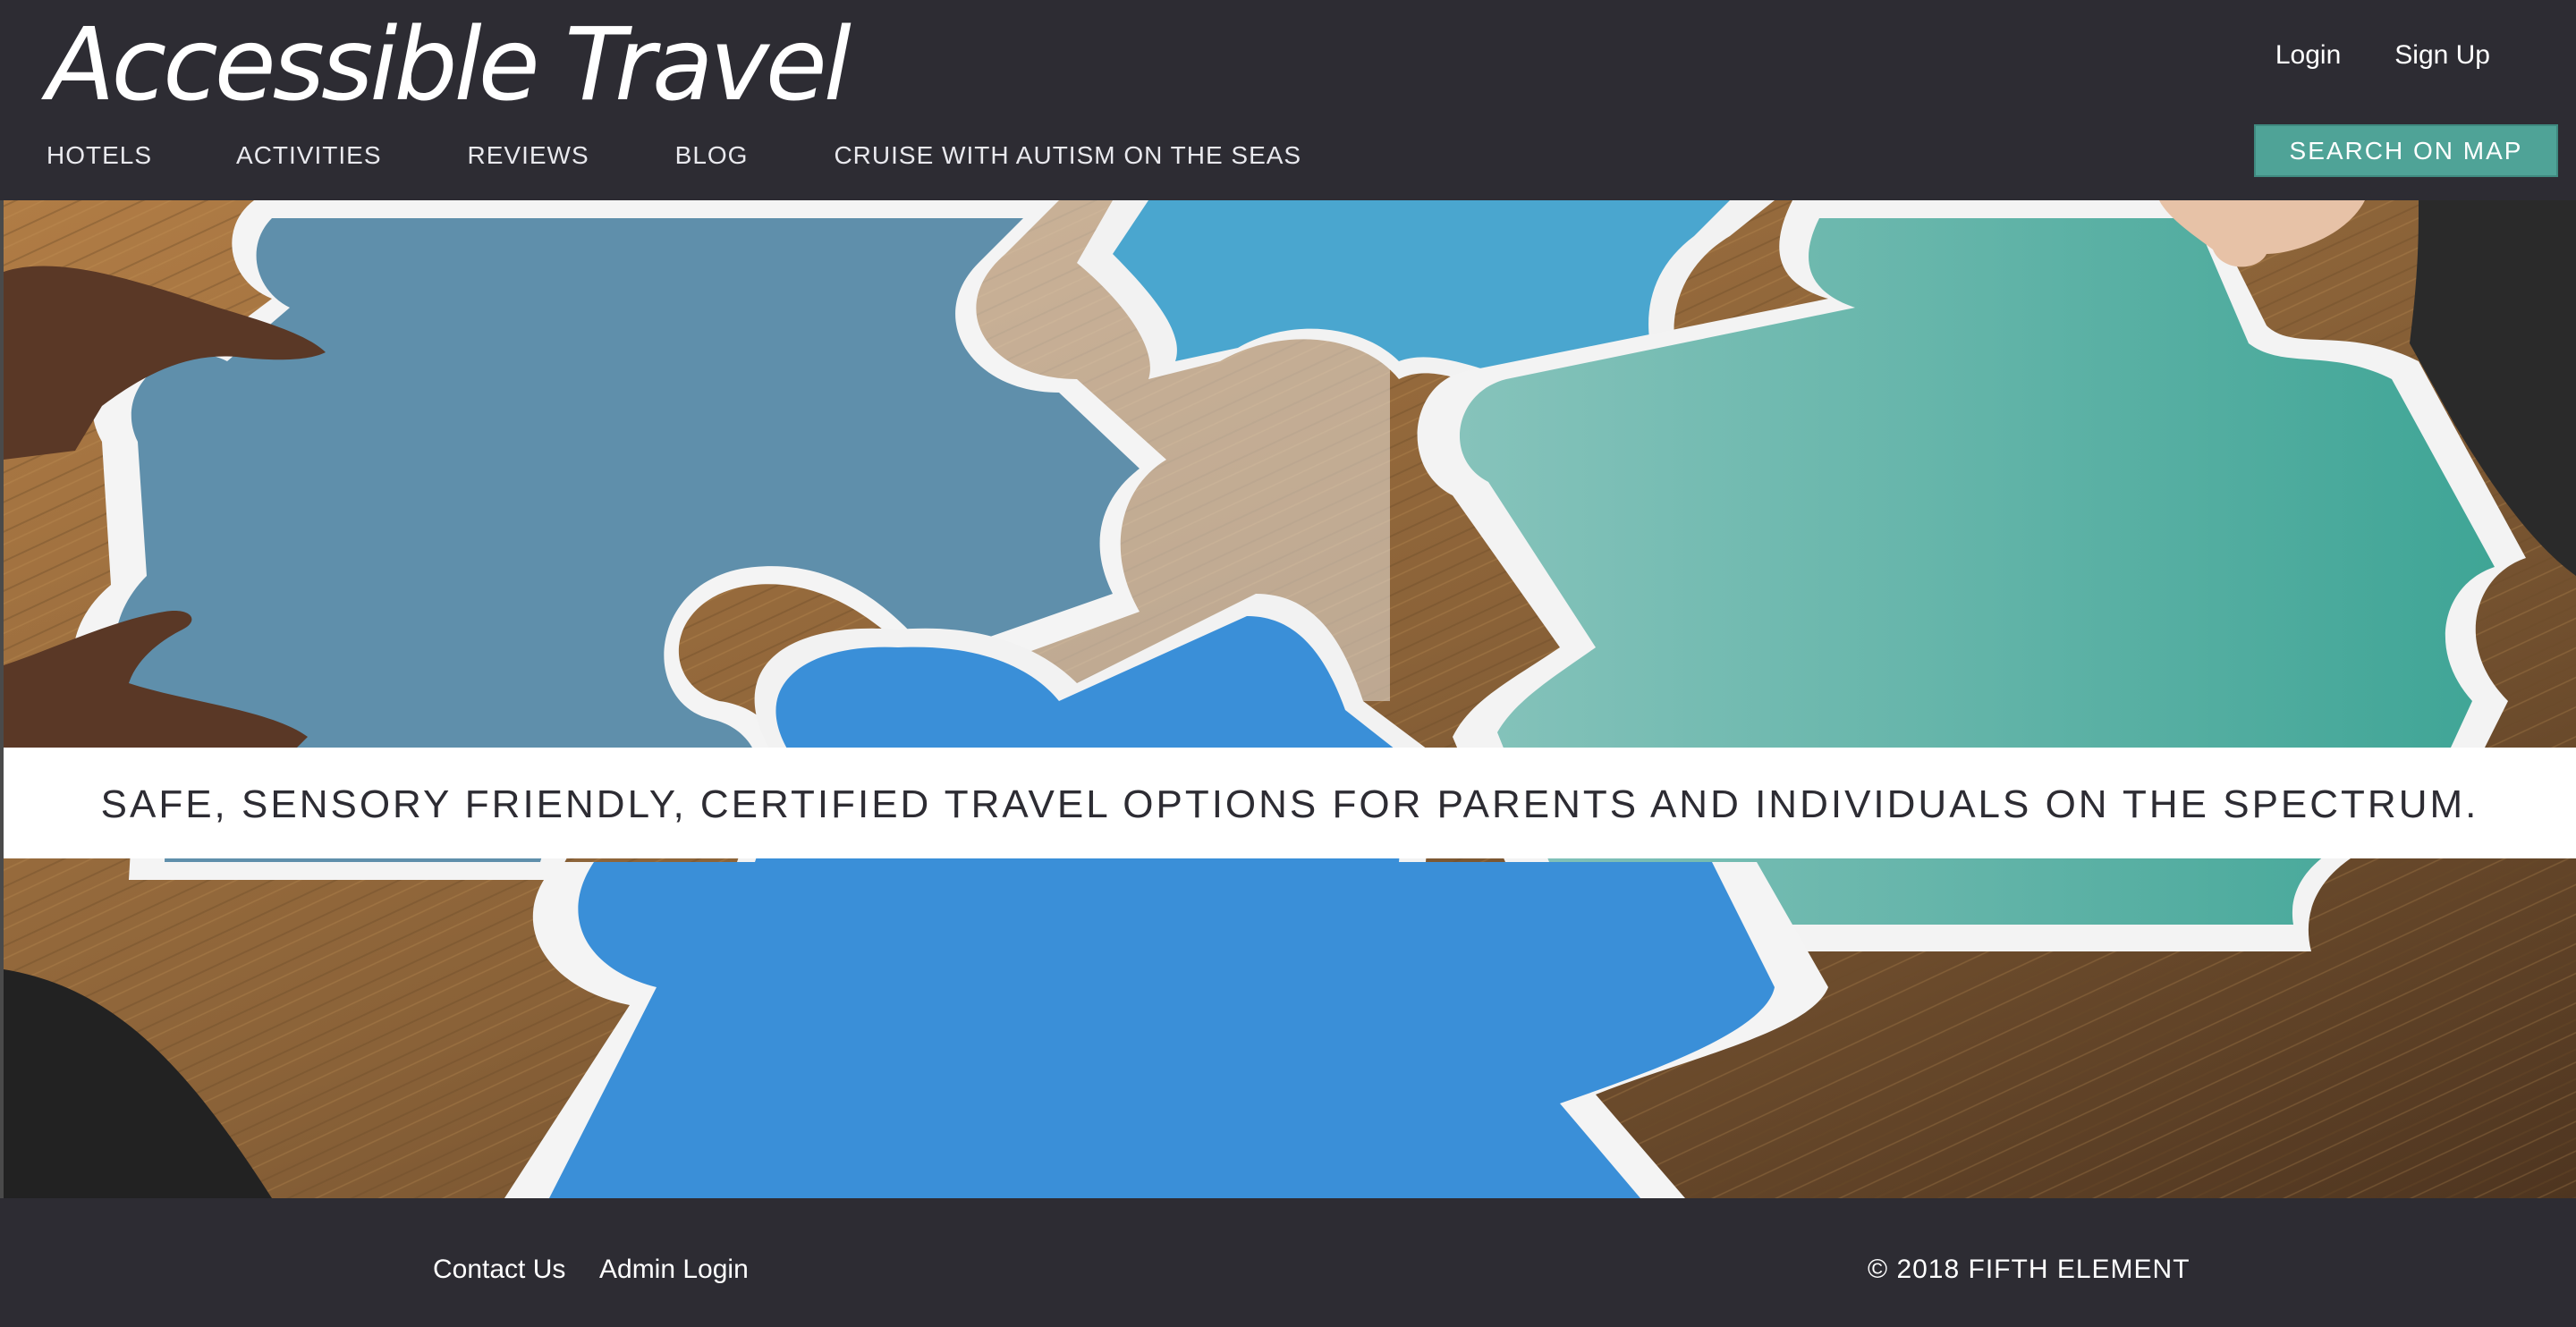  What do you see at coordinates (712, 155) in the screenshot?
I see `nav-blog: BLOG` at bounding box center [712, 155].